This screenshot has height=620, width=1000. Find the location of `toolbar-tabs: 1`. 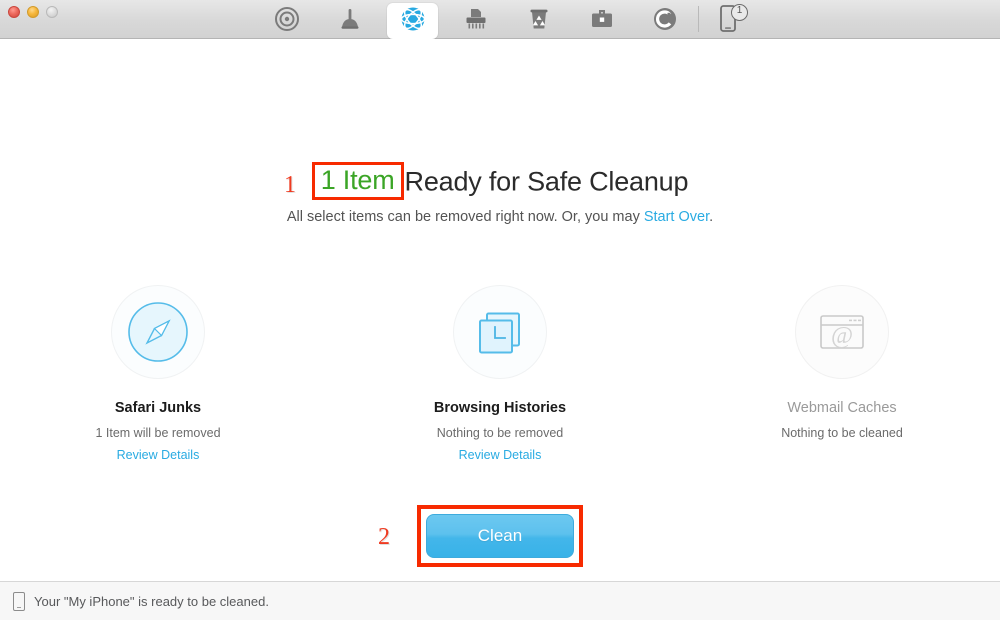

toolbar-tabs: 1 is located at coordinates (506, 19).